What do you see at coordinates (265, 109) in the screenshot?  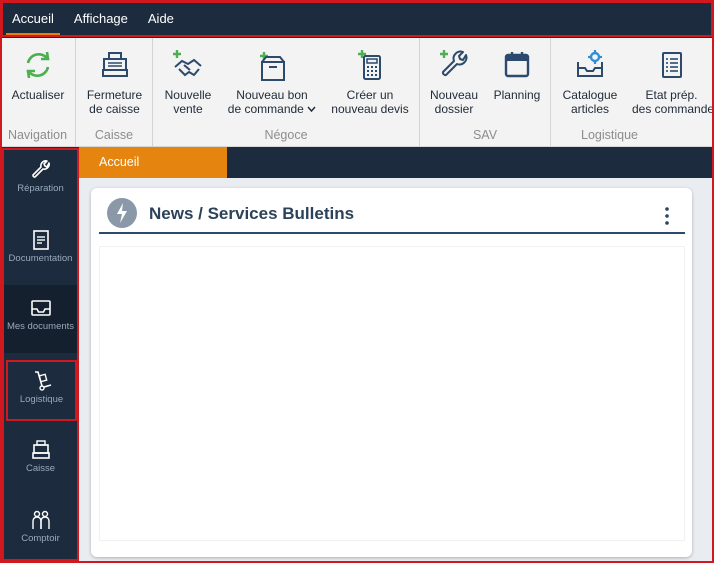 I see `nouveau-bon-line2: de commande` at bounding box center [265, 109].